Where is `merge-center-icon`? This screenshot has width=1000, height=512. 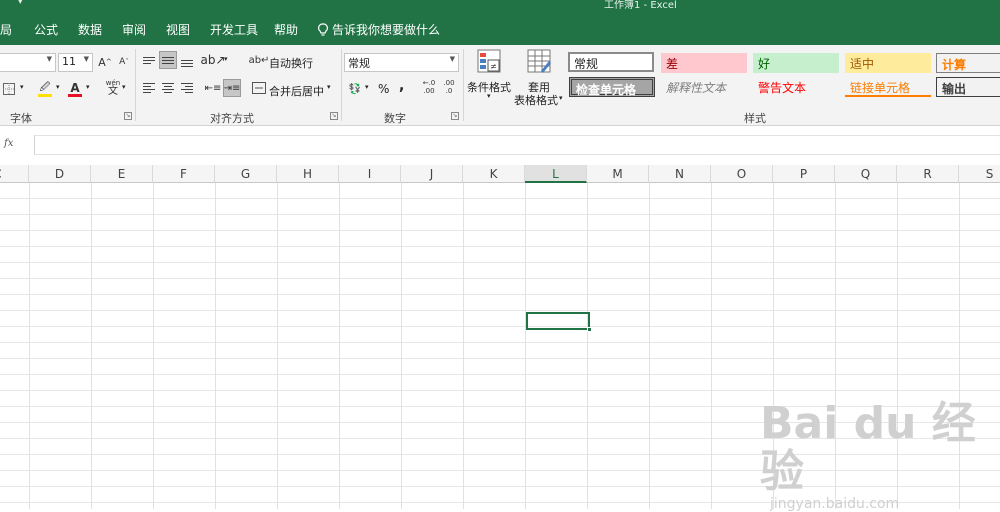 merge-center-icon is located at coordinates (259, 88).